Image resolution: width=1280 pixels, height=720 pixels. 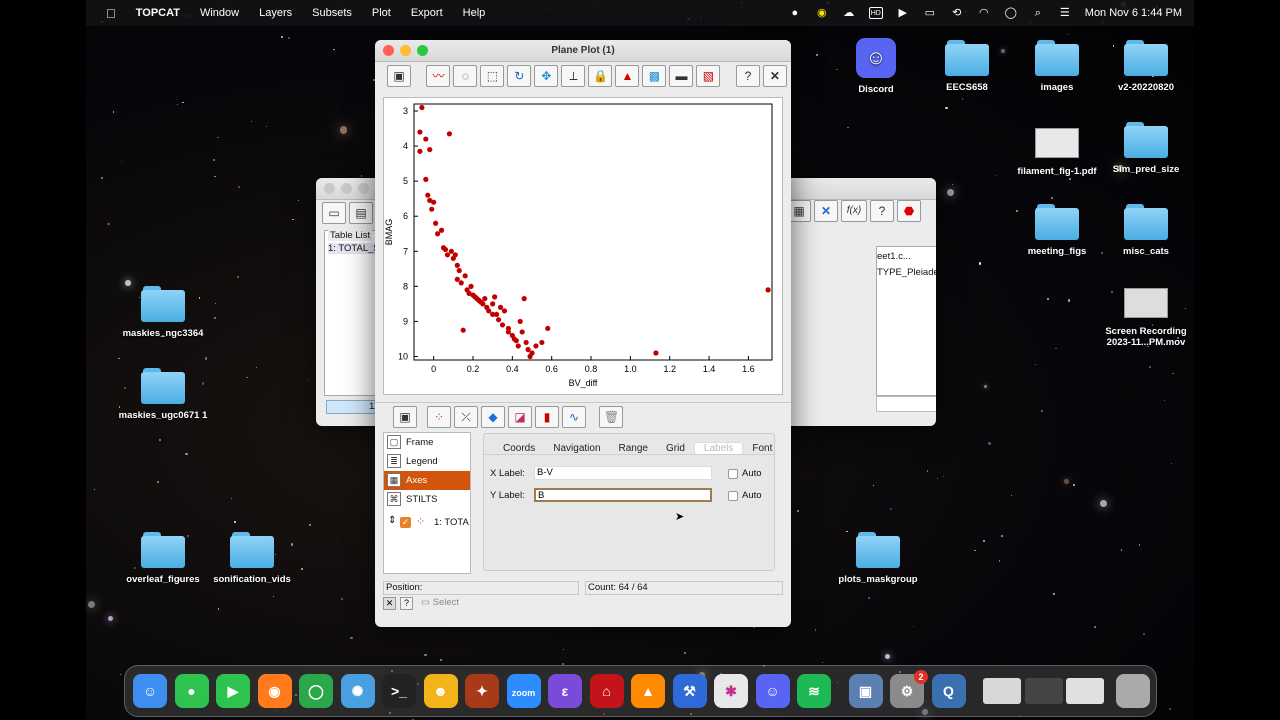 I want to click on desktop-icon-overleaf-figures: overleaf_figures, so click(x=163, y=558).